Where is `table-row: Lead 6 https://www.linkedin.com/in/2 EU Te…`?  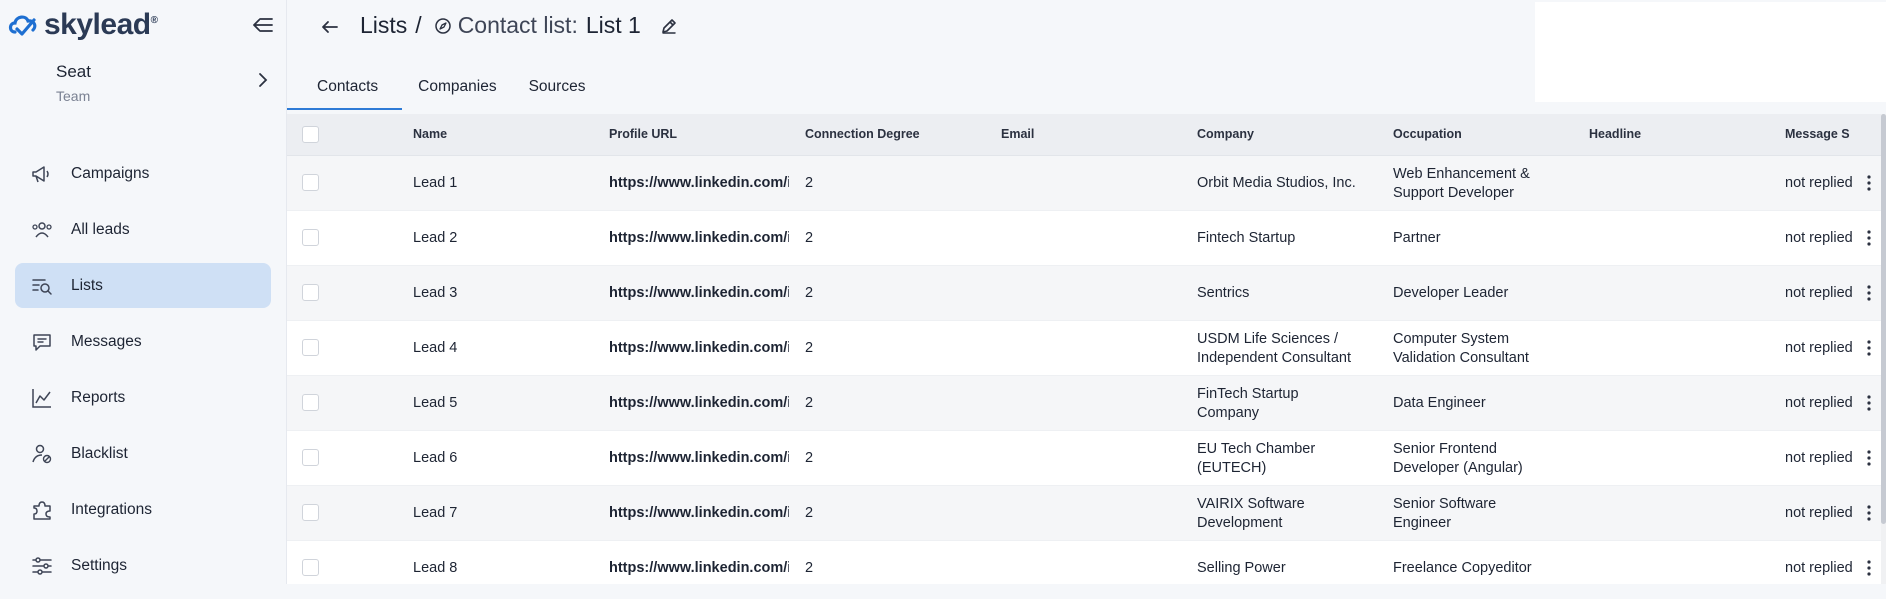 table-row: Lead 6 https://www.linkedin.com/in/2 EU Te… is located at coordinates (1086, 458).